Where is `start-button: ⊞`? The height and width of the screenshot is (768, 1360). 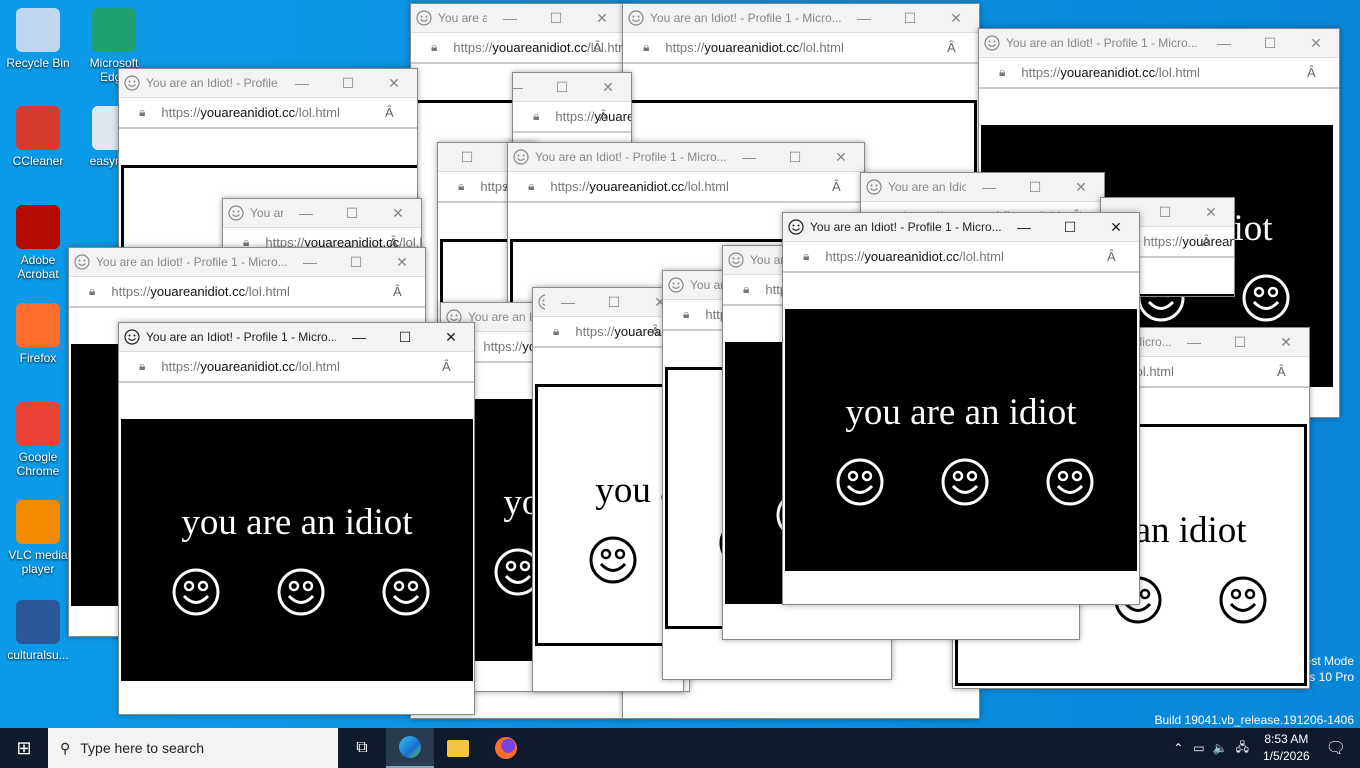
start-button: ⊞ is located at coordinates (24, 748).